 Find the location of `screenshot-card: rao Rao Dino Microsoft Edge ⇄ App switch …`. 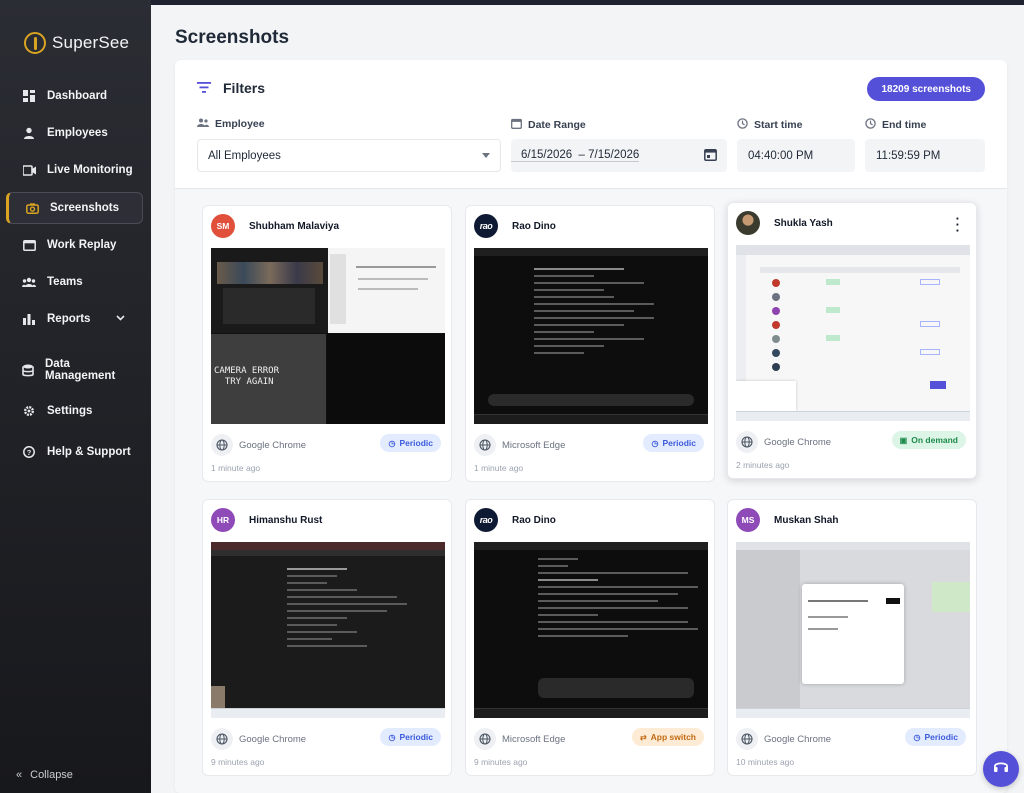

screenshot-card: rao Rao Dino Microsoft Edge ⇄ App switch … is located at coordinates (590, 637).